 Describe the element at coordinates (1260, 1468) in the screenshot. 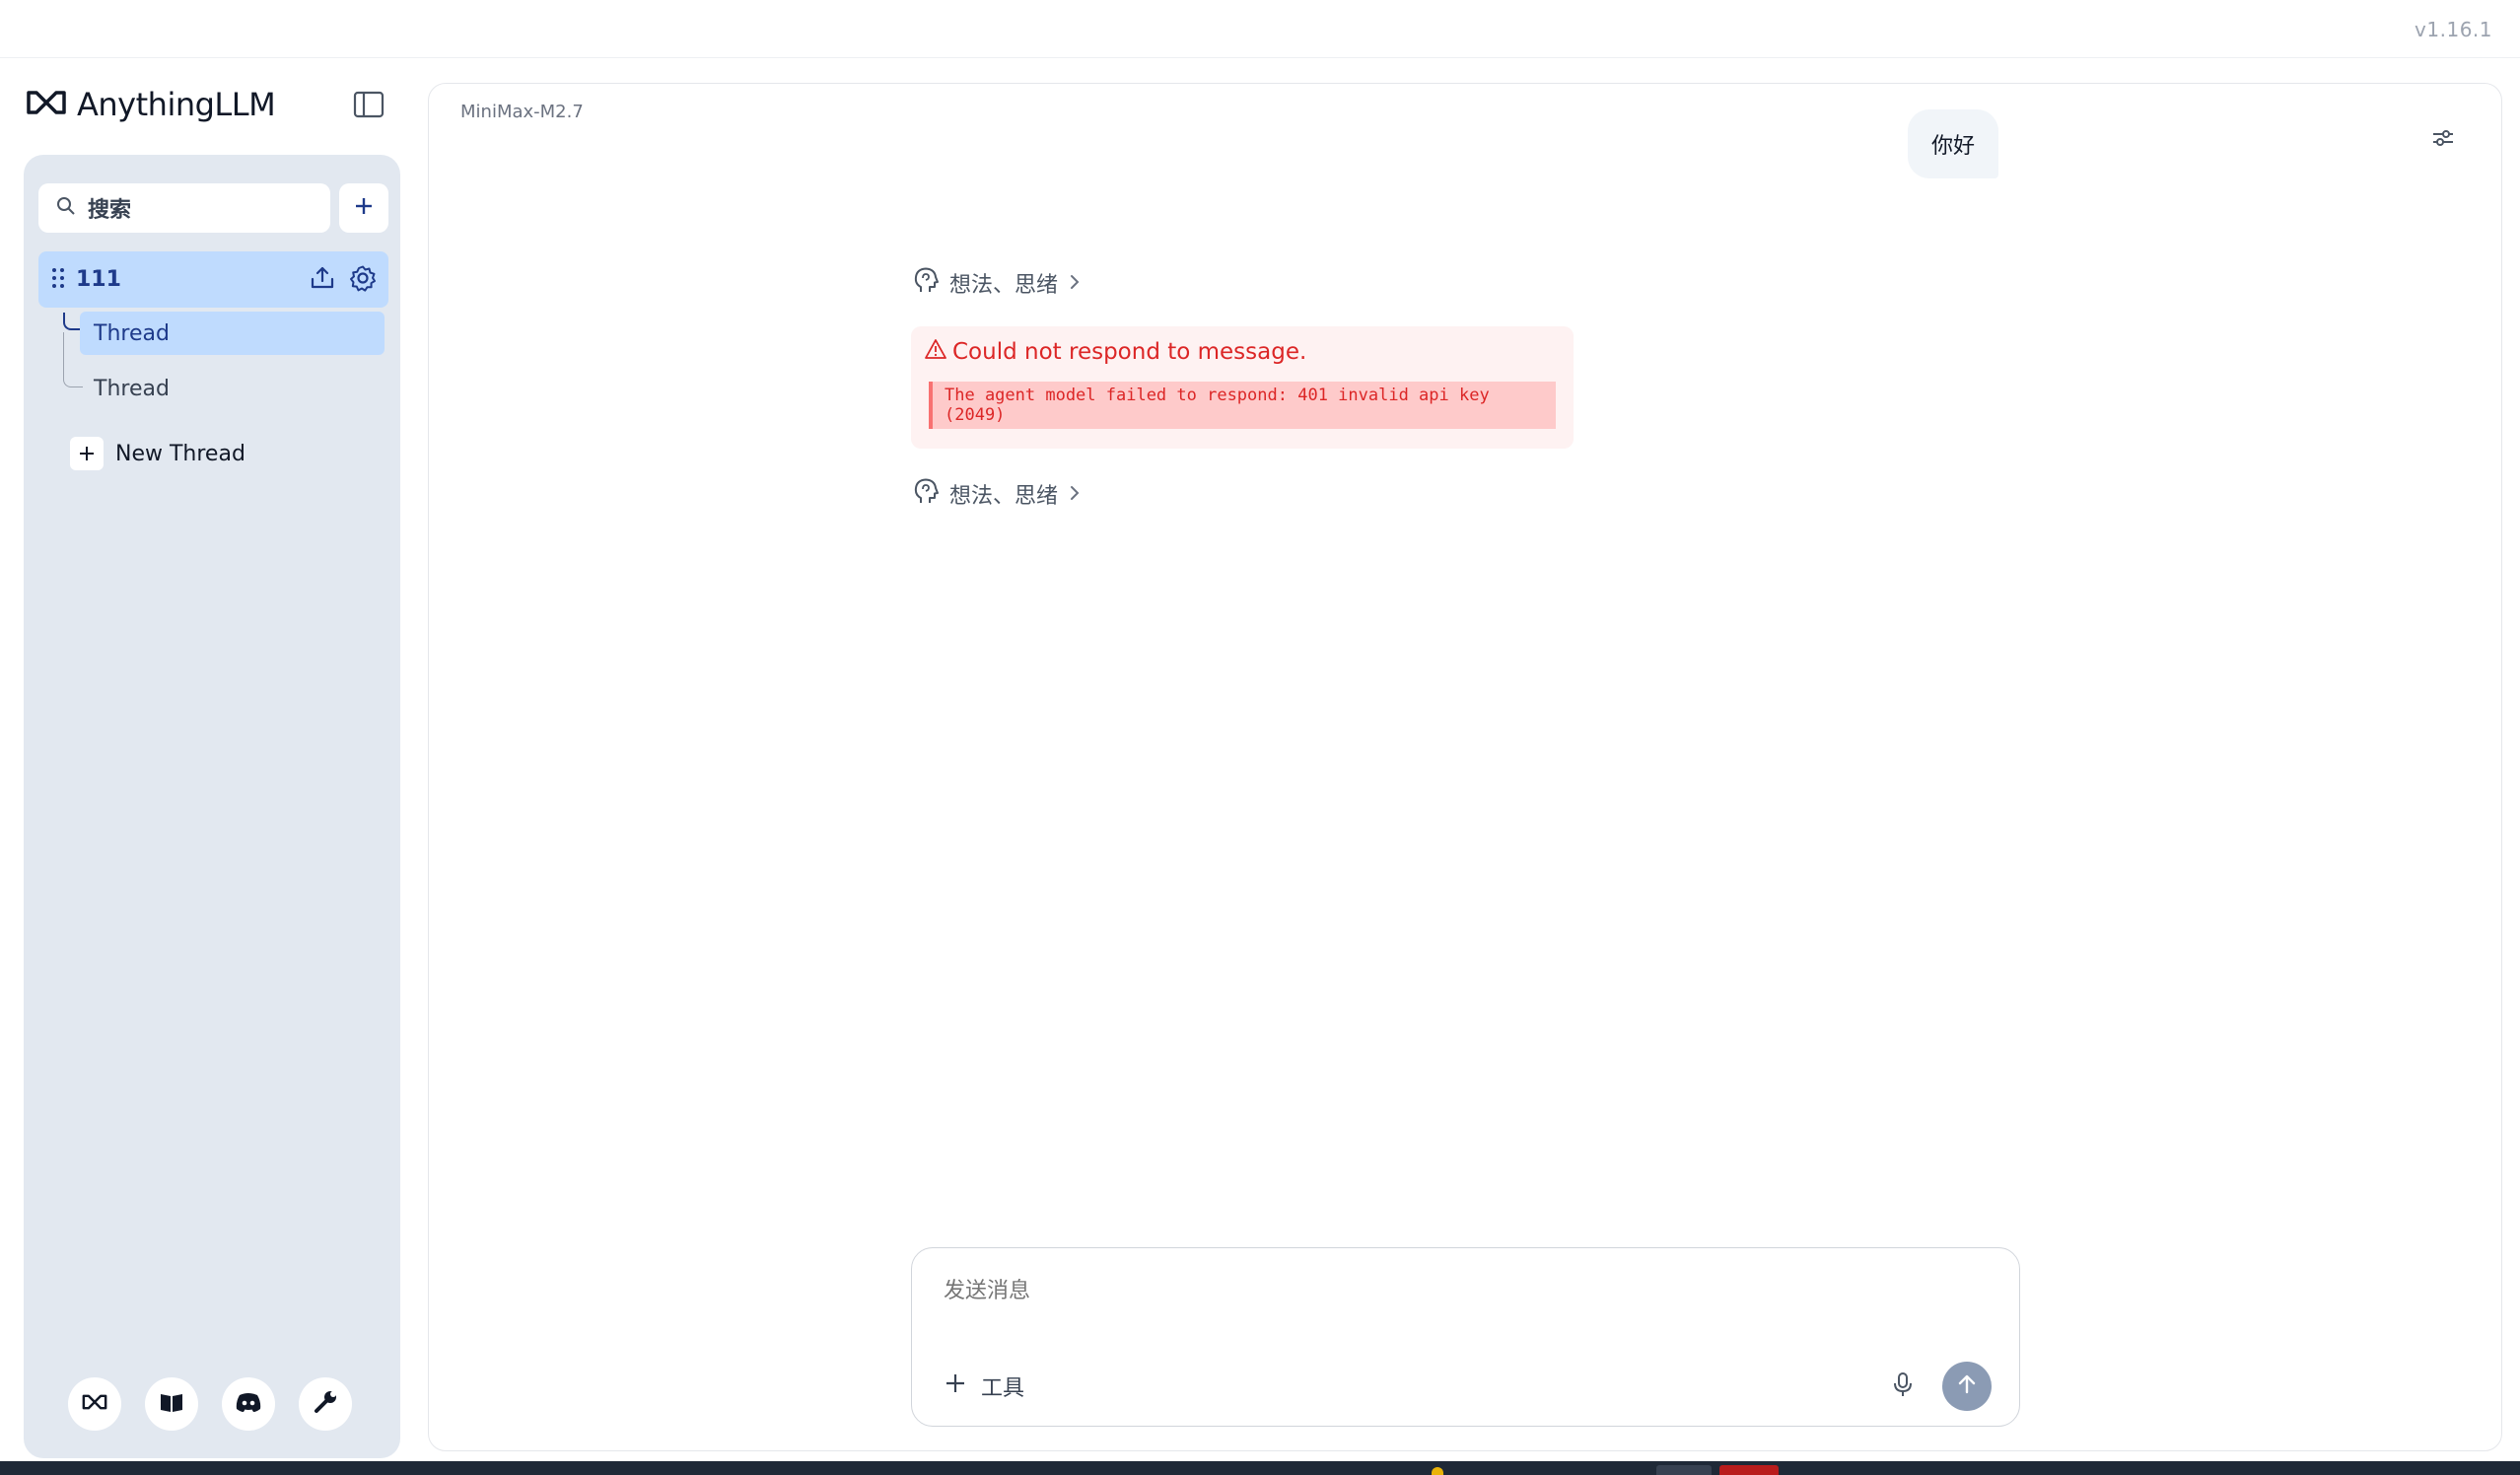

I see `os-taskbar` at that location.